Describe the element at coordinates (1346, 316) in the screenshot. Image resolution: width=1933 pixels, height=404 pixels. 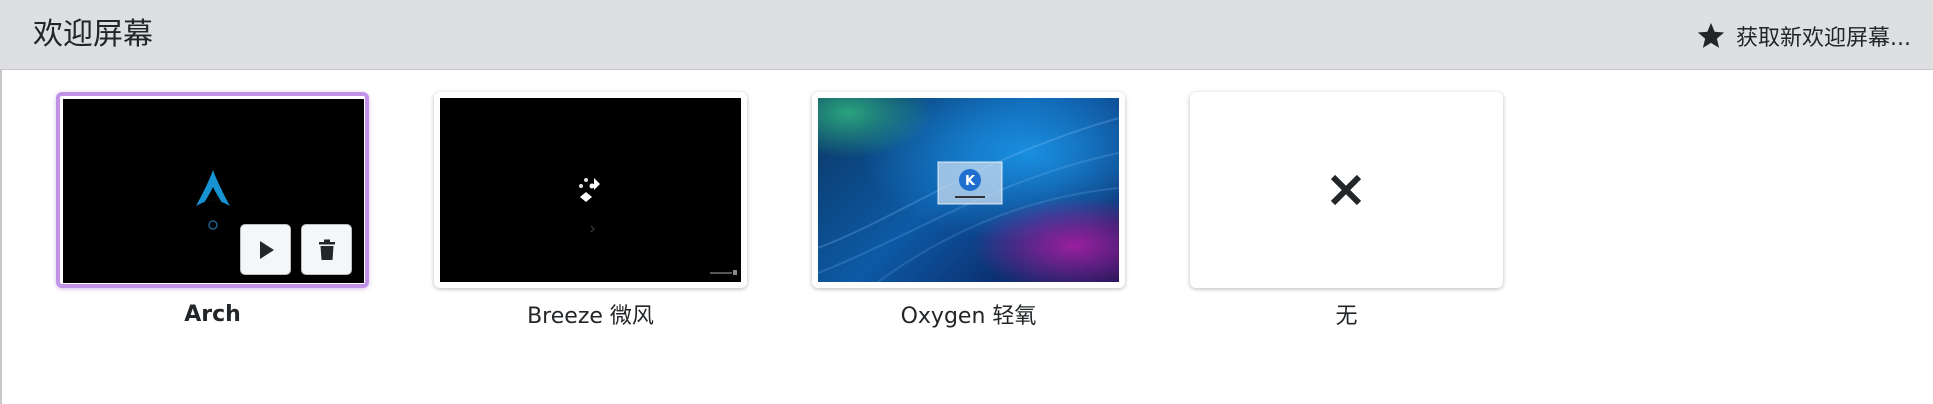
I see `theme-label-none: 无` at that location.